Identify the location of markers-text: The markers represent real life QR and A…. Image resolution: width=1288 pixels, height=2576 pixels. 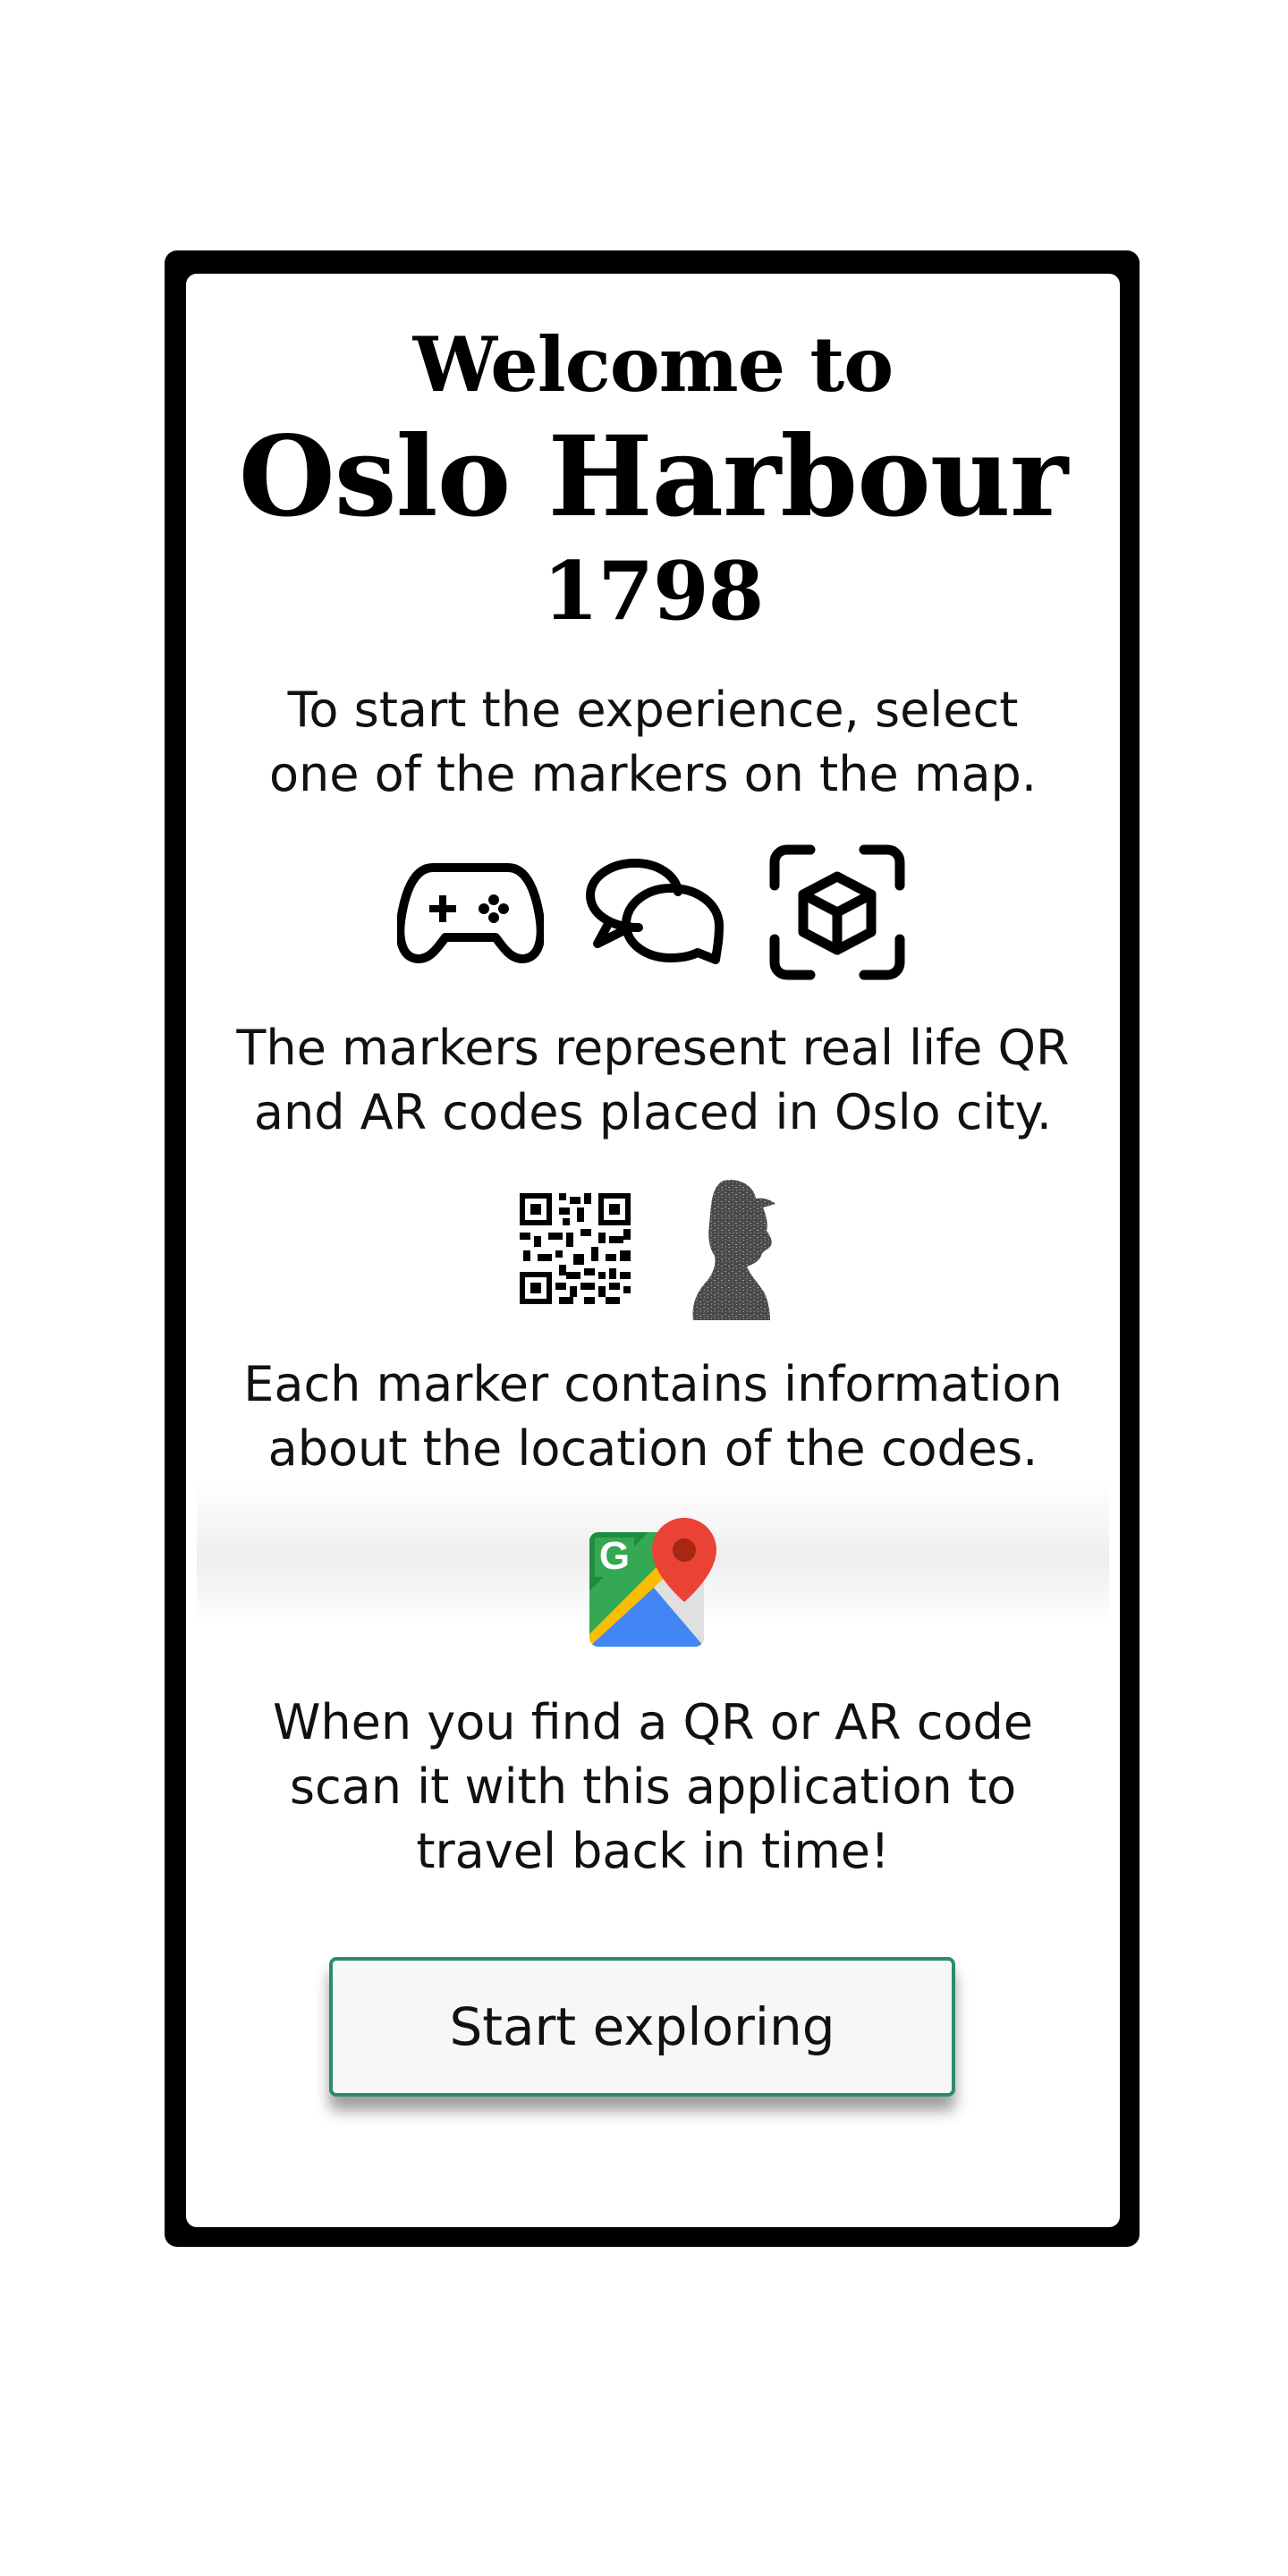
(653, 1080).